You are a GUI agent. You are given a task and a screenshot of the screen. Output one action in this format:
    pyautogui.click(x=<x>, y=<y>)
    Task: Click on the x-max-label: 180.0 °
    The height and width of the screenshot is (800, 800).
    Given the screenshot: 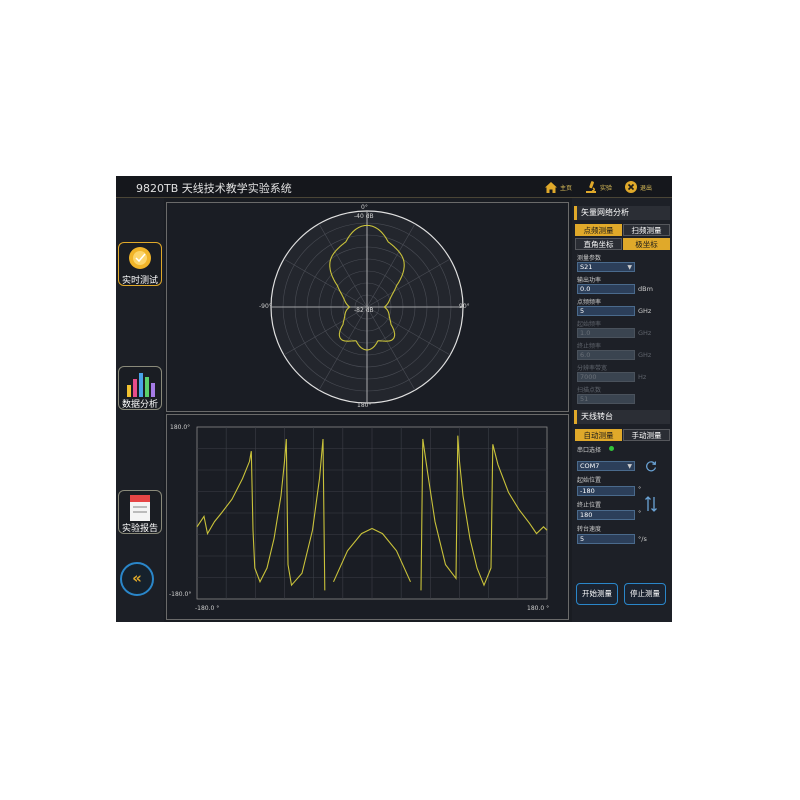 What is the action you would take?
    pyautogui.click(x=538, y=608)
    